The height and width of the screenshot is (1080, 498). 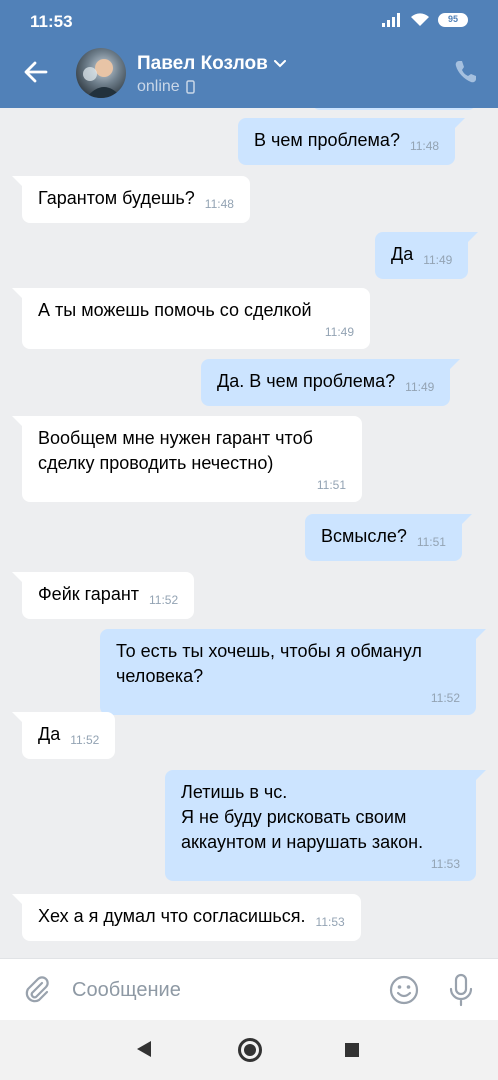 What do you see at coordinates (89, 594) in the screenshot?
I see `message-text: Фейк гарант` at bounding box center [89, 594].